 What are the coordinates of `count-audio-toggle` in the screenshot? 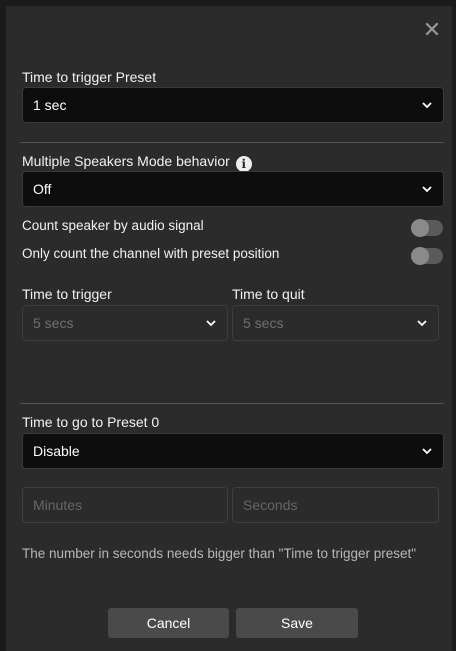 It's located at (427, 228).